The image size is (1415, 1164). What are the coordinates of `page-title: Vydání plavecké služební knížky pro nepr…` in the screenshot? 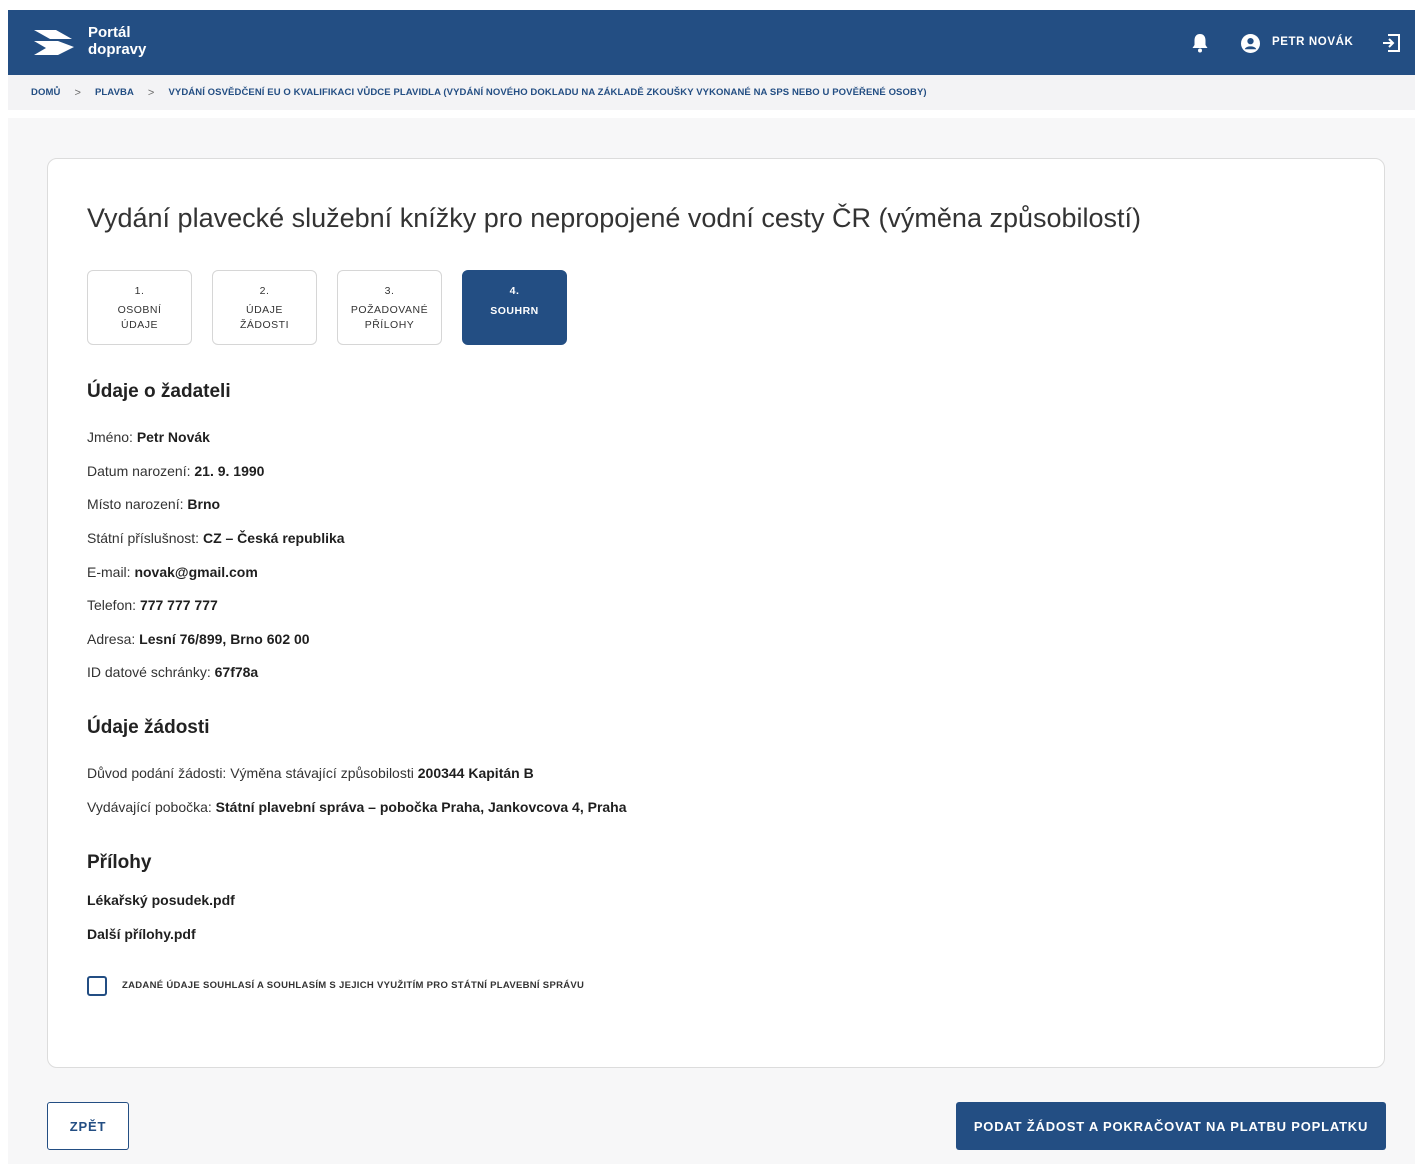 It's located at (614, 218).